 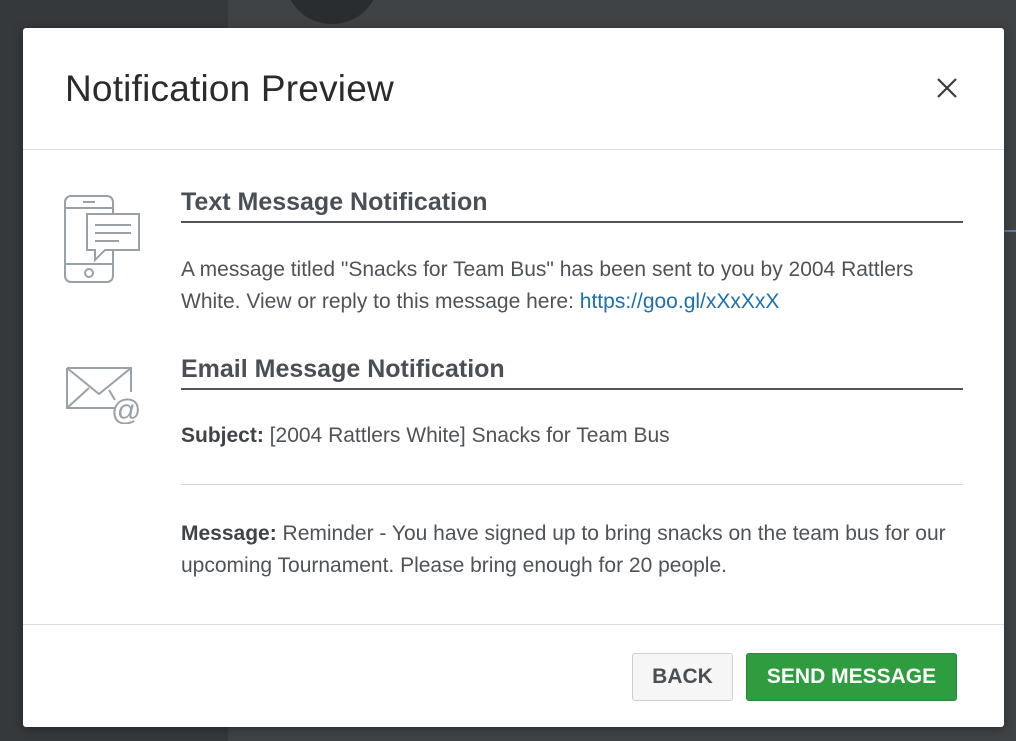 What do you see at coordinates (513, 676) in the screenshot?
I see `modal-footer: BACK SEND MESSAGE` at bounding box center [513, 676].